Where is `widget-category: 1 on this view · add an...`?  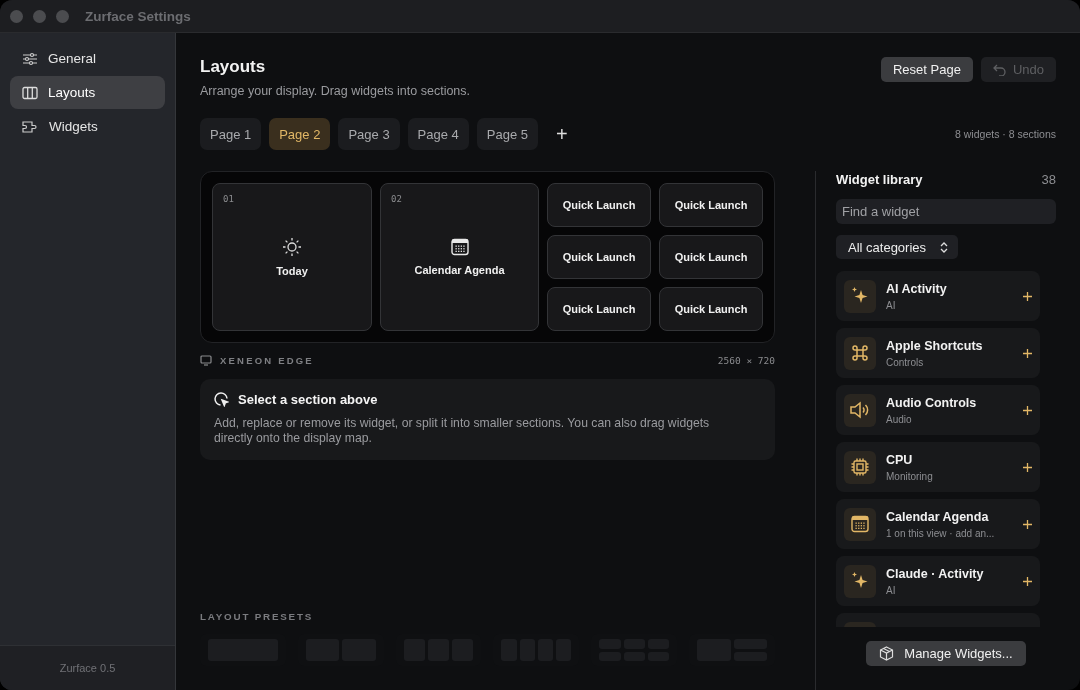
widget-category: 1 on this view · add an... is located at coordinates (941, 533).